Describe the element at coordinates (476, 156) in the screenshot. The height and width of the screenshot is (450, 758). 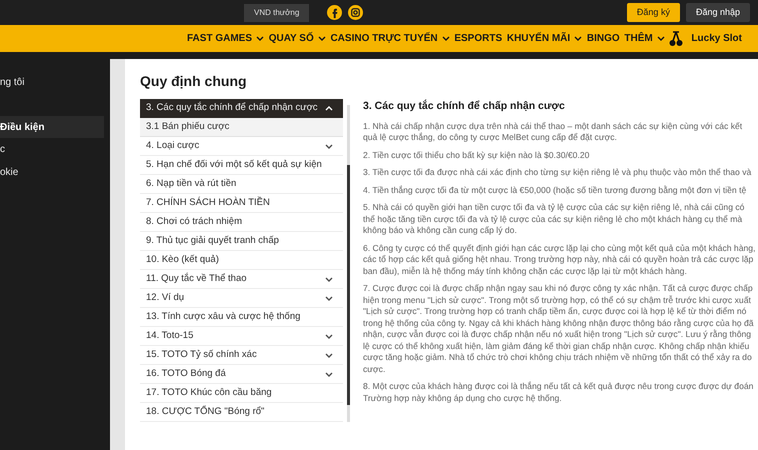
I see `article-paragraph: 2. Tiền cược tối thiểu cho bất kỳ sự kiện nào là $0.30/€0.20` at that location.